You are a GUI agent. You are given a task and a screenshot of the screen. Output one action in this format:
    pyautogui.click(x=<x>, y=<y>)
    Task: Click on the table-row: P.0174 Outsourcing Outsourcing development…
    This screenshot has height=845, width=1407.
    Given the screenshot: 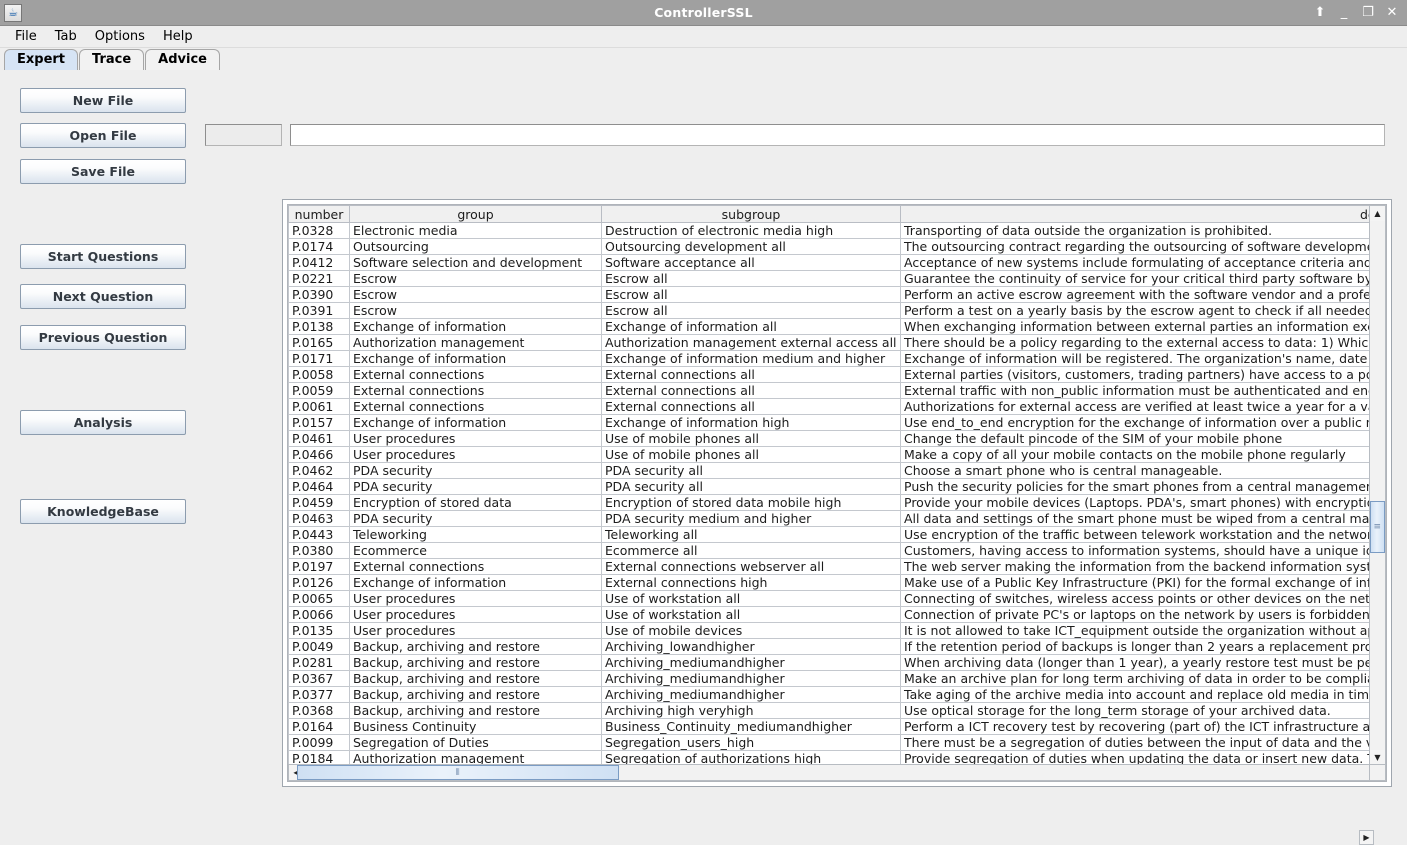 What is the action you would take?
    pyautogui.click(x=837, y=246)
    